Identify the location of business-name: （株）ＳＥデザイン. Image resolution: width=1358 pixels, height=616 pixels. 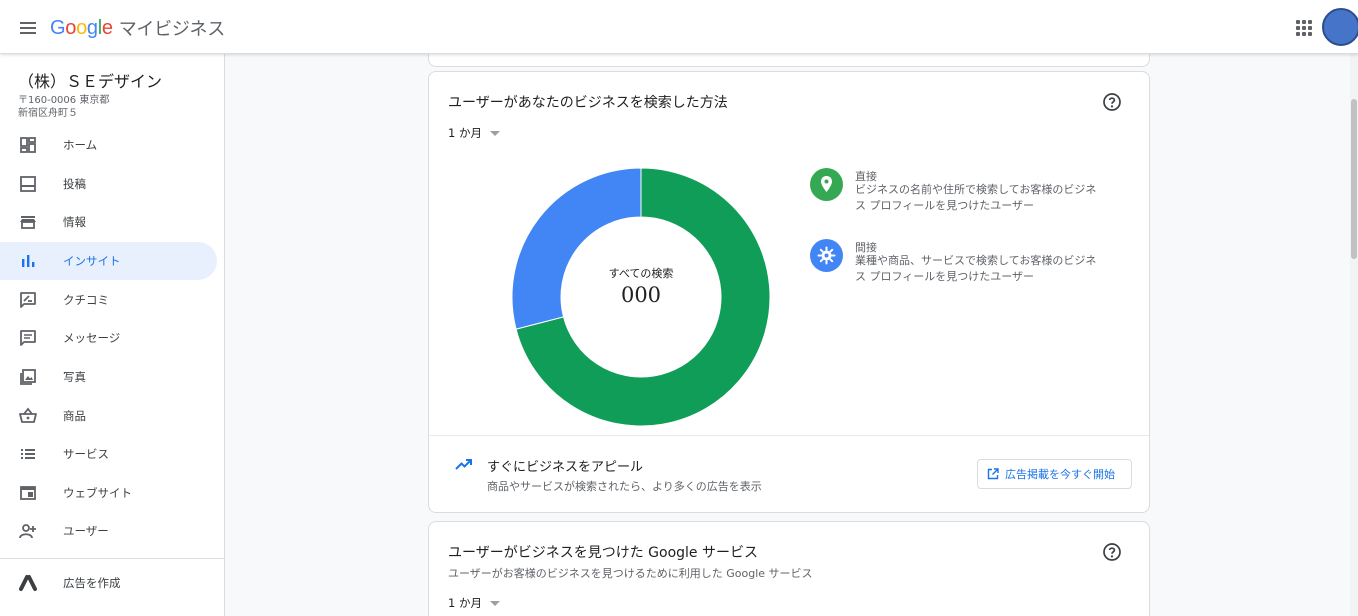
(90, 81).